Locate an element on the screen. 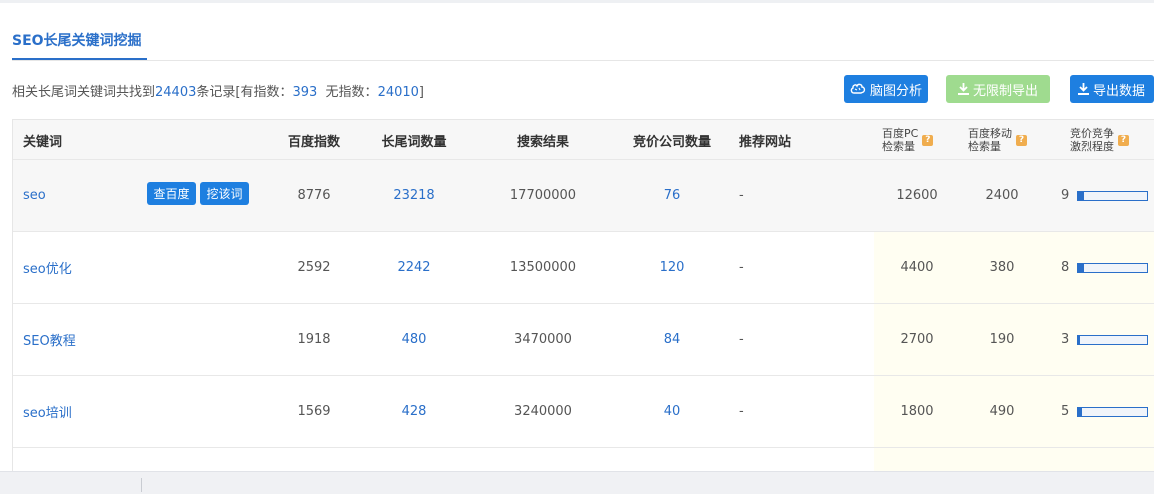 This screenshot has width=1154, height=494. result-summary: 相关长尾词关键词共找到24403条记录[有指数：393 无指数：24010] is located at coordinates (218, 90).